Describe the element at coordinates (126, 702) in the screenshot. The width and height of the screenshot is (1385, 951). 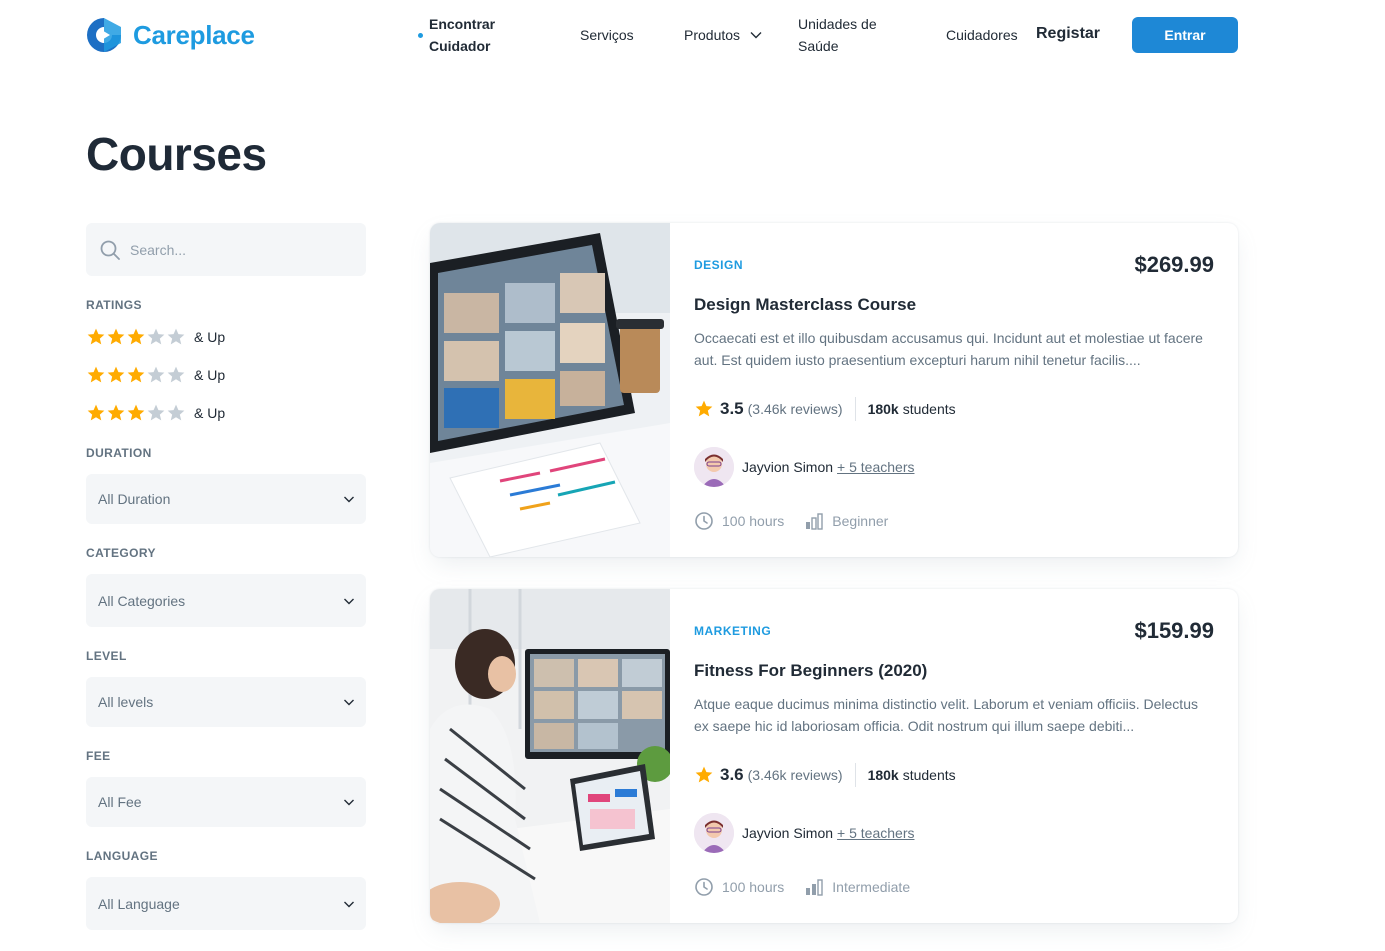
I see `level-select-value: All levels` at that location.